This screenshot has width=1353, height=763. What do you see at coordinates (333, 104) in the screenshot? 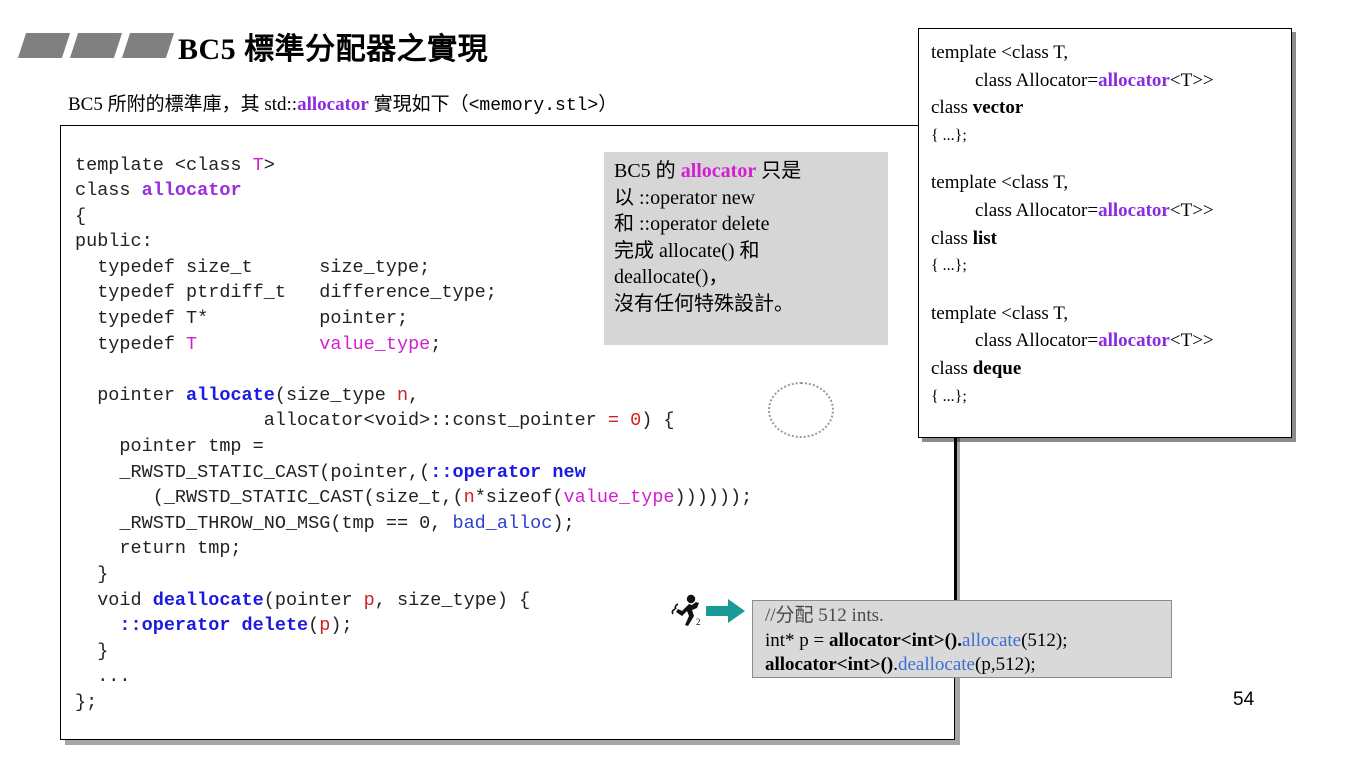
I see `subtitle-allocator-keyword: allocator` at bounding box center [333, 104].